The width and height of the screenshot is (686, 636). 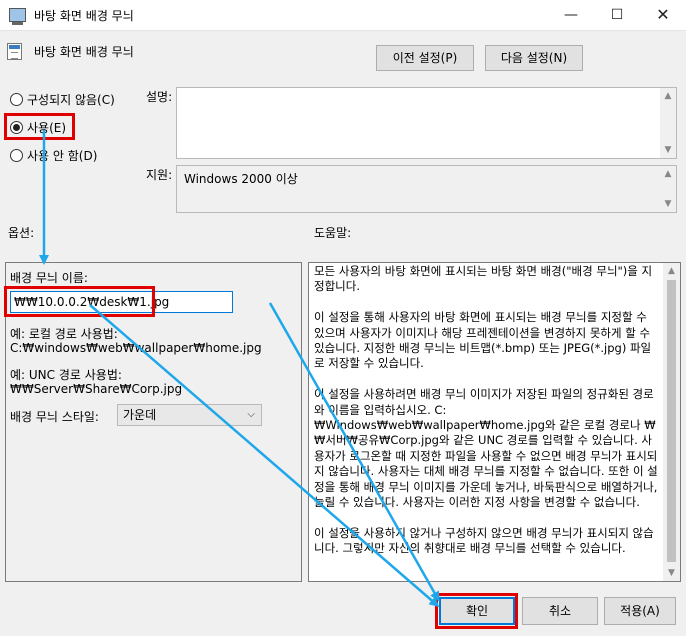 I want to click on window-title: 바탕 화면 배경 무늬, so click(x=84, y=16).